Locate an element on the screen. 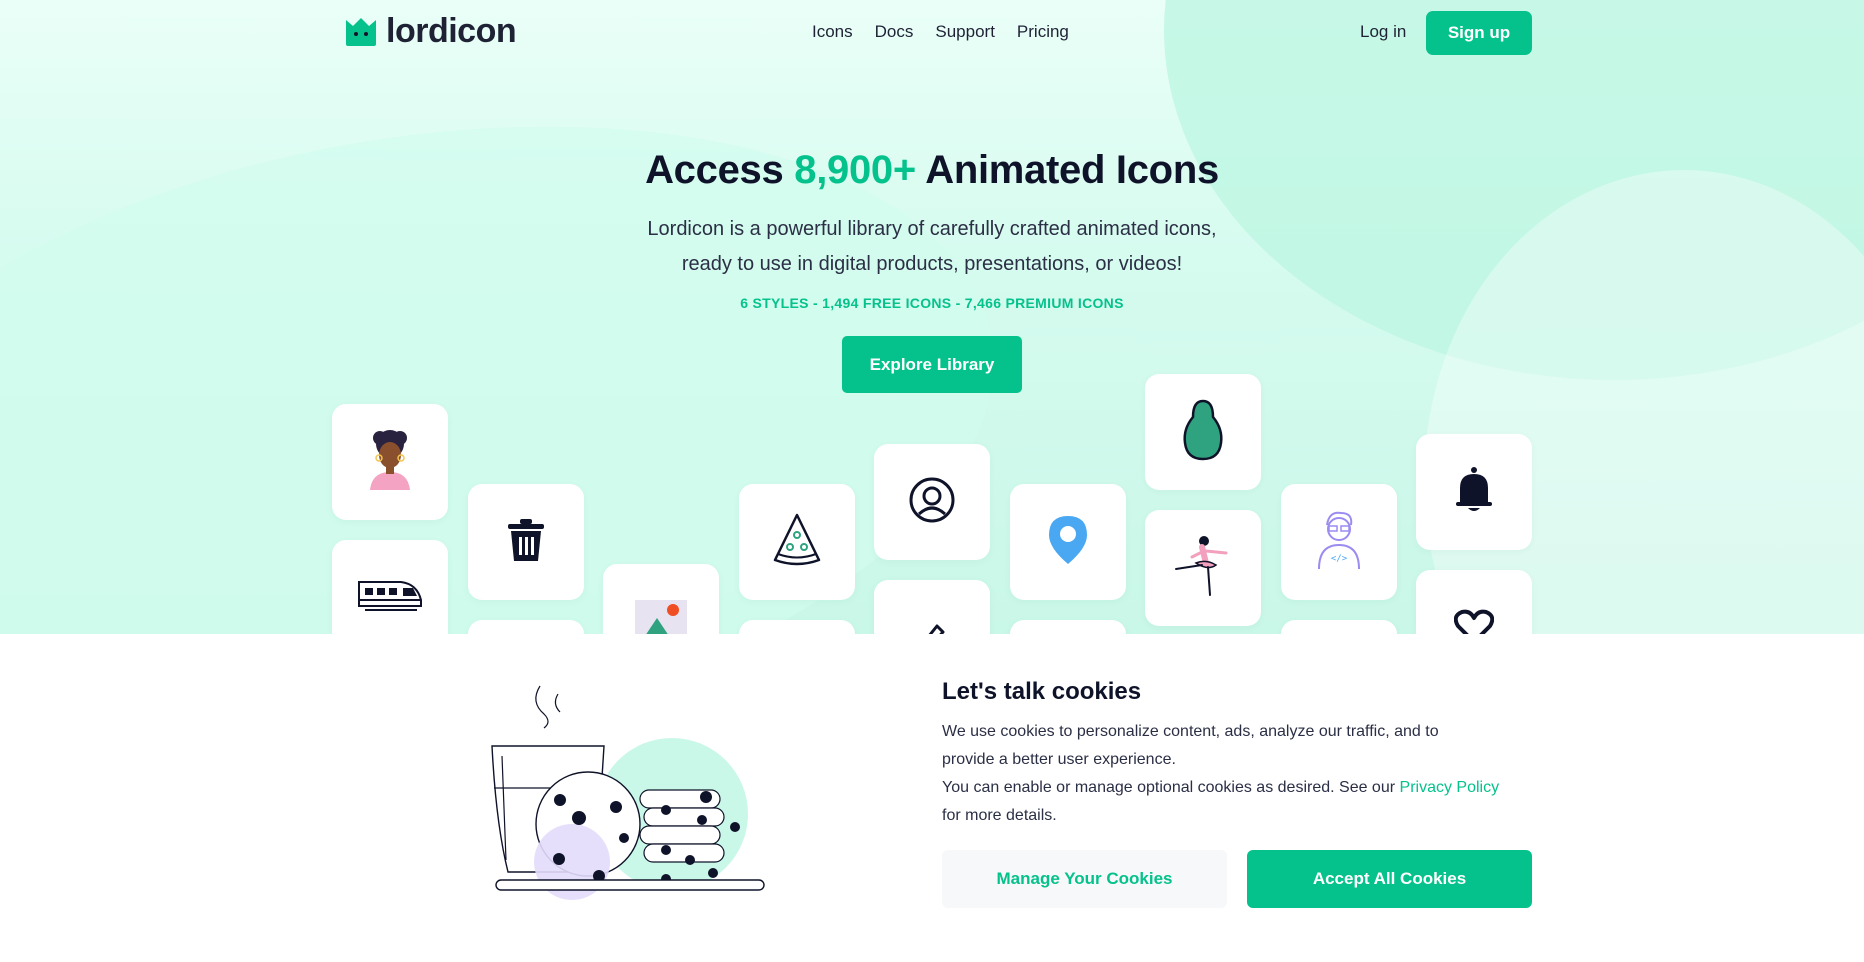 Image resolution: width=1864 pixels, height=962 pixels. bell-icon is located at coordinates (1474, 492).